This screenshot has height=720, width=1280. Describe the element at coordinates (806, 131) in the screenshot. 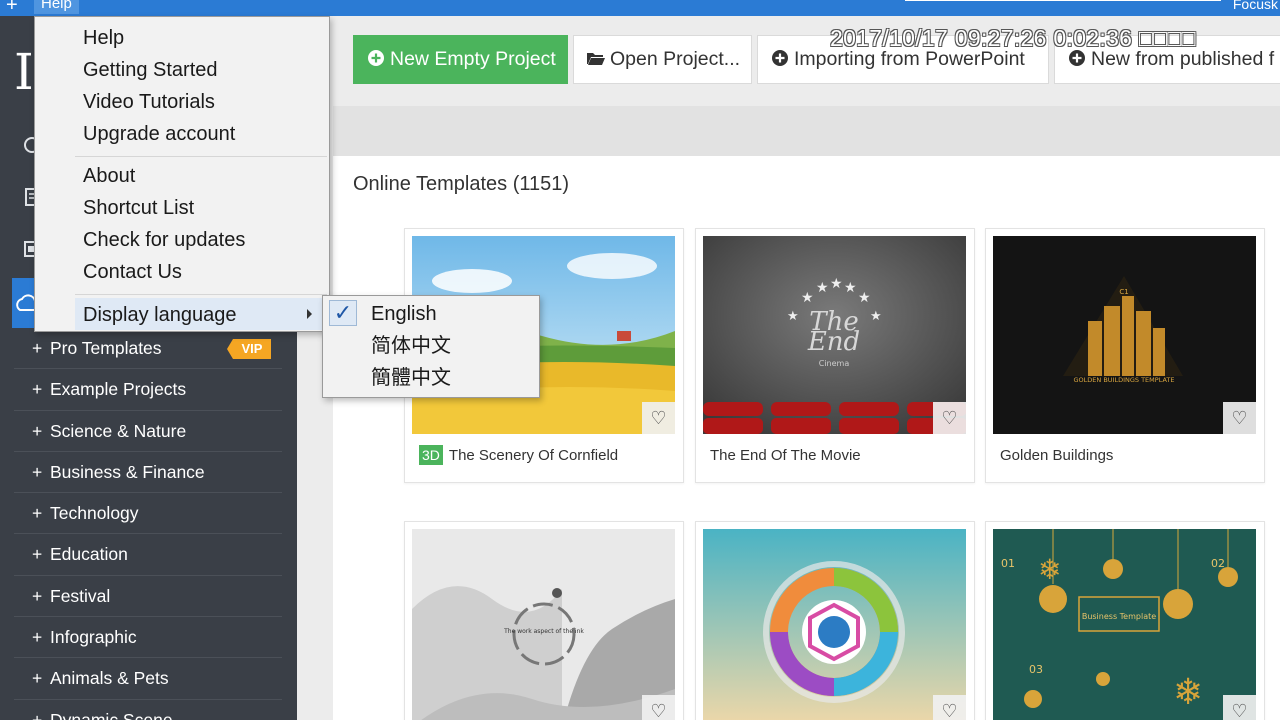

I see `filter-strip` at that location.